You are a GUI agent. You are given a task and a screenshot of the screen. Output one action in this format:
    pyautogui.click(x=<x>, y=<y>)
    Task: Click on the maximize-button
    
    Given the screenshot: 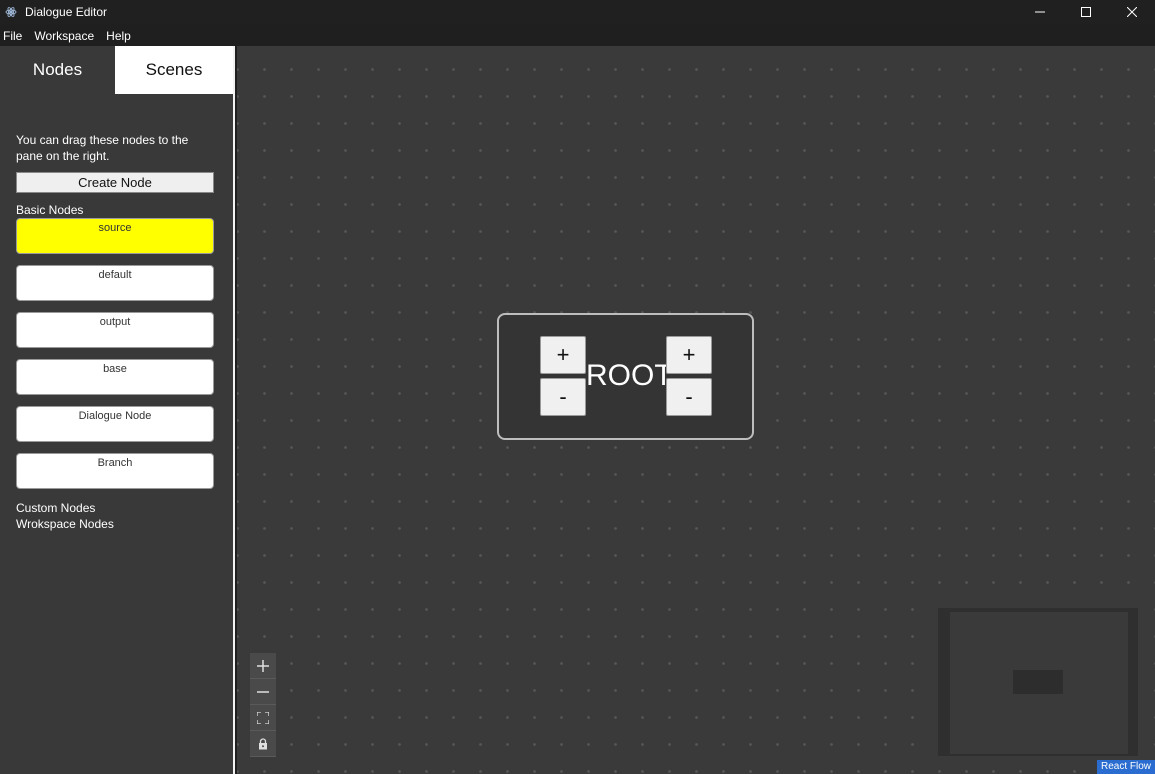 What is the action you would take?
    pyautogui.click(x=1086, y=12)
    